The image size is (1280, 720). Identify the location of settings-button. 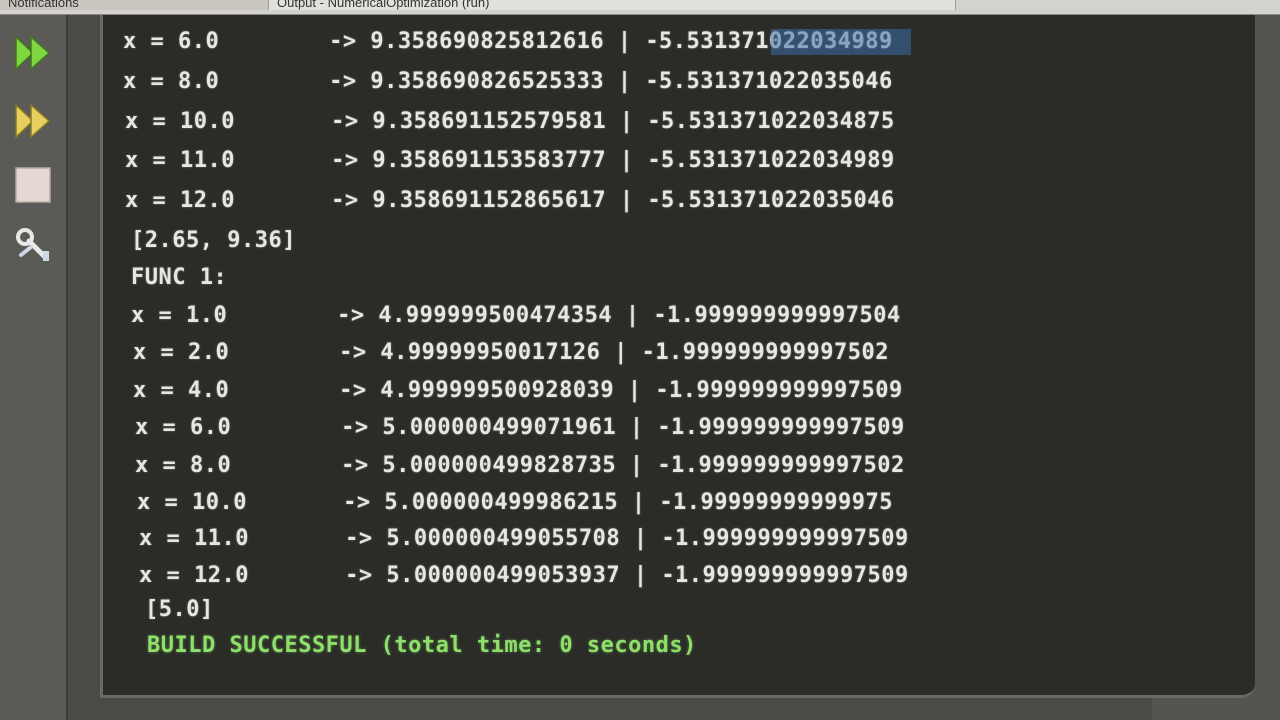
(33, 245).